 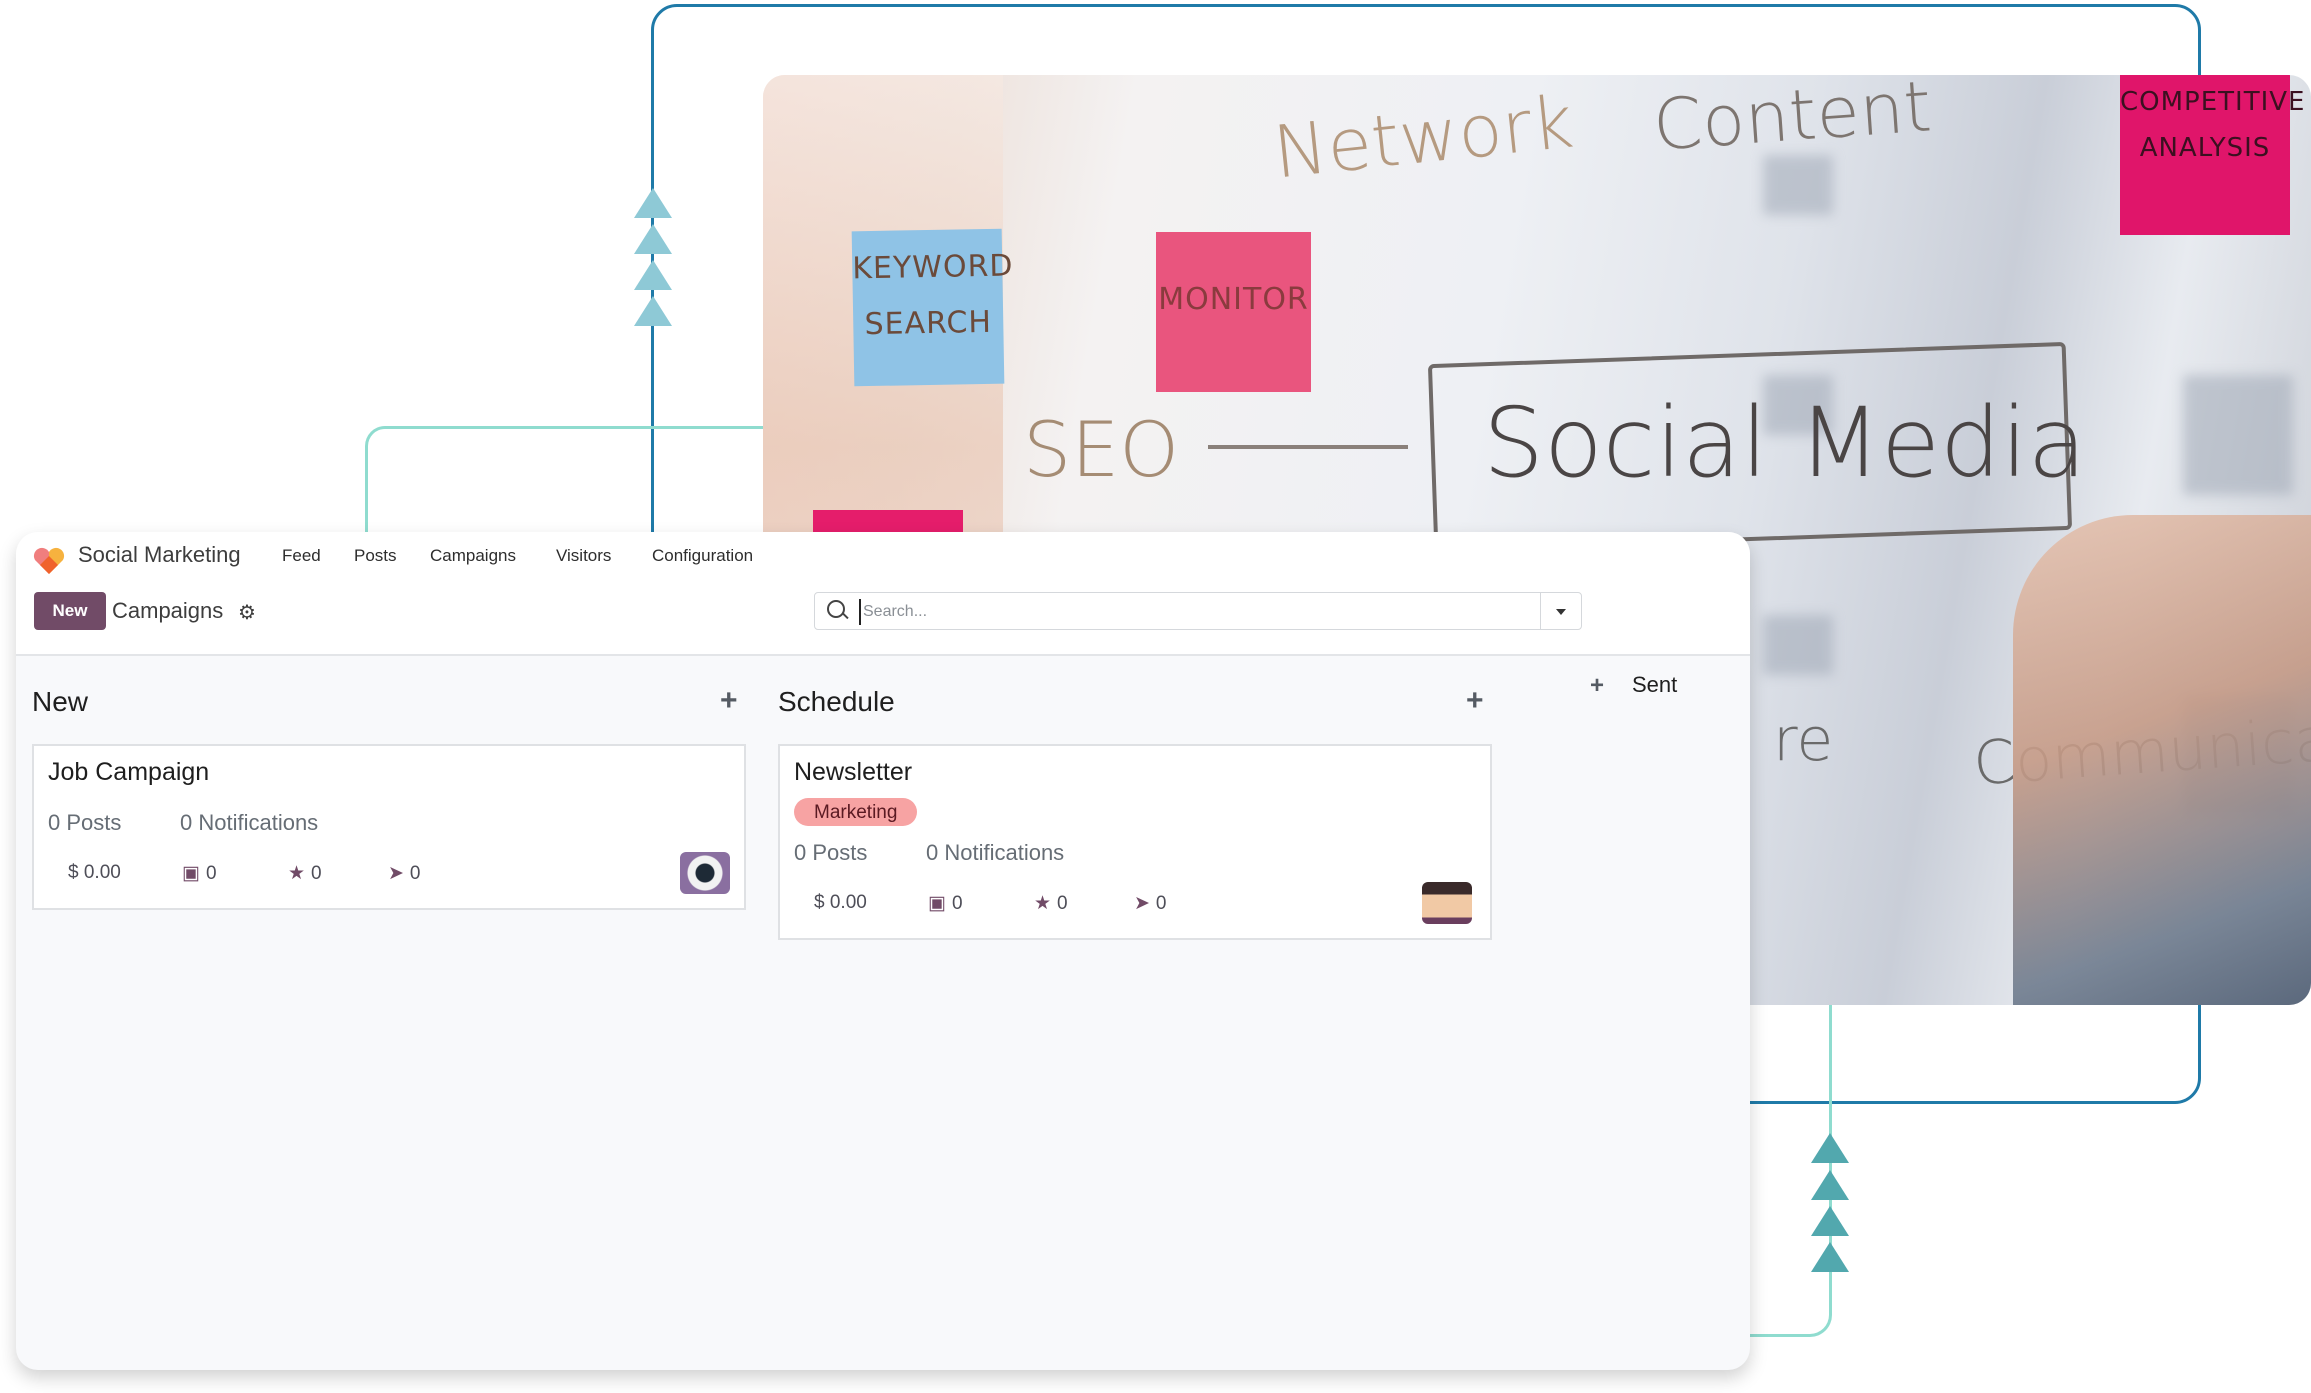 What do you see at coordinates (2162, 760) in the screenshot?
I see `hand-with-marker` at bounding box center [2162, 760].